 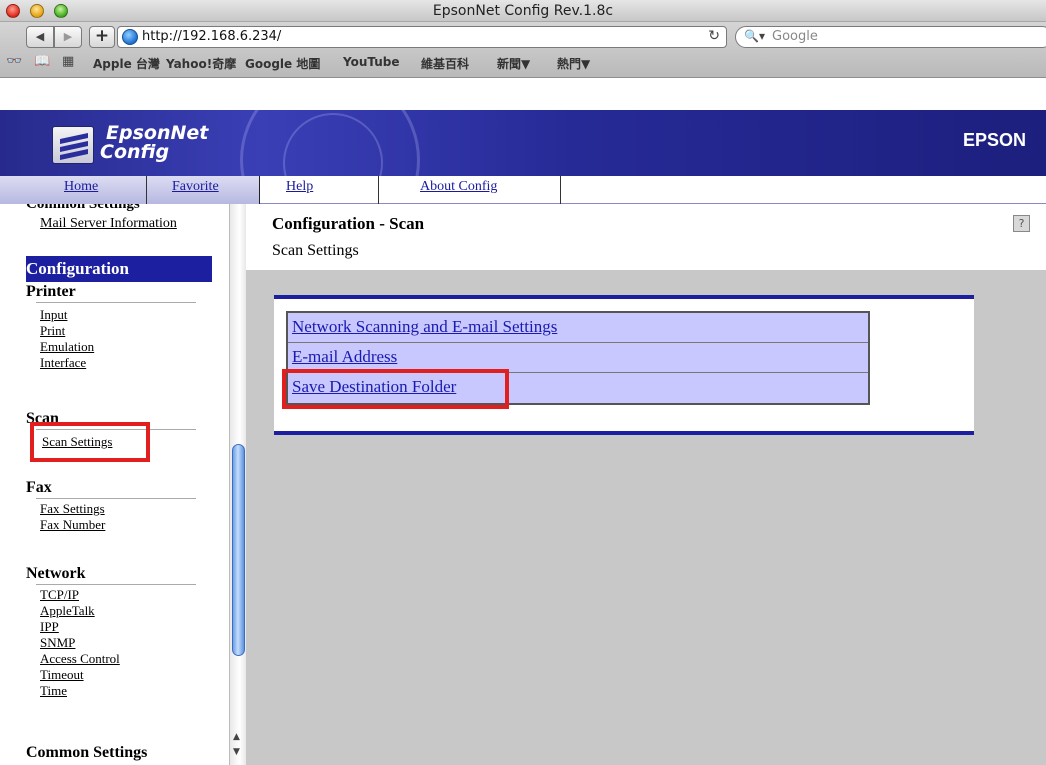 What do you see at coordinates (87, 752) in the screenshot?
I see `sidebar-heading-common-settings: Common Settings` at bounding box center [87, 752].